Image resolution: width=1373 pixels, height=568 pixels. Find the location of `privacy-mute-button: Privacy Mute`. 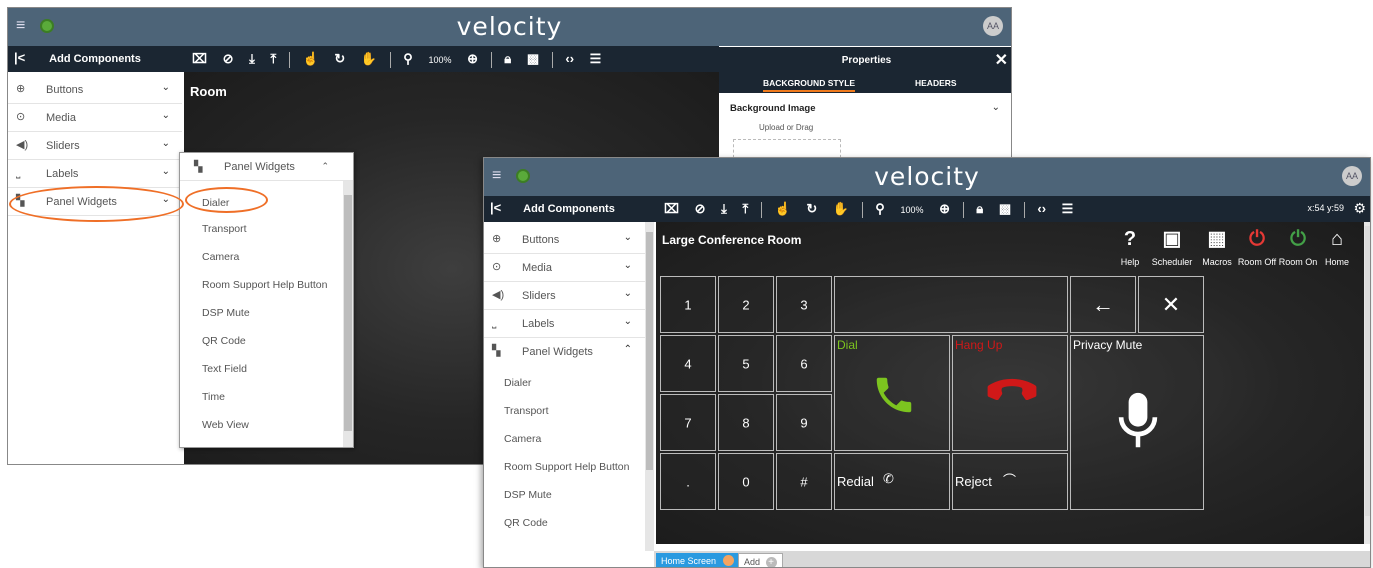

privacy-mute-button: Privacy Mute is located at coordinates (1137, 422).